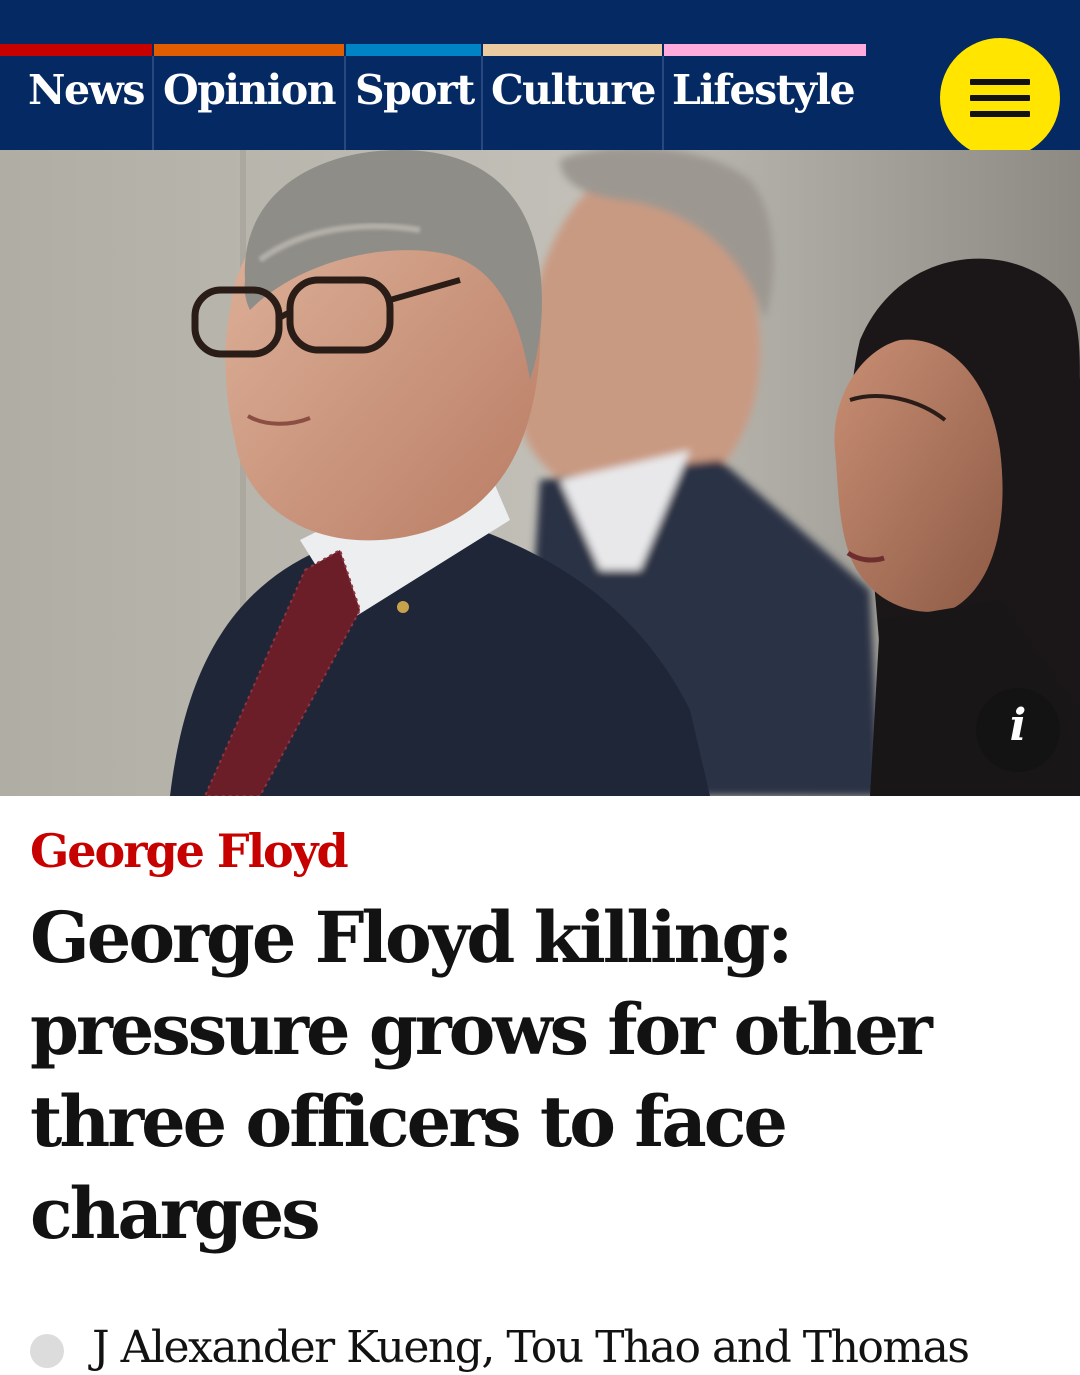 The width and height of the screenshot is (1080, 1375). Describe the element at coordinates (1018, 725) in the screenshot. I see `info-icon: i` at that location.